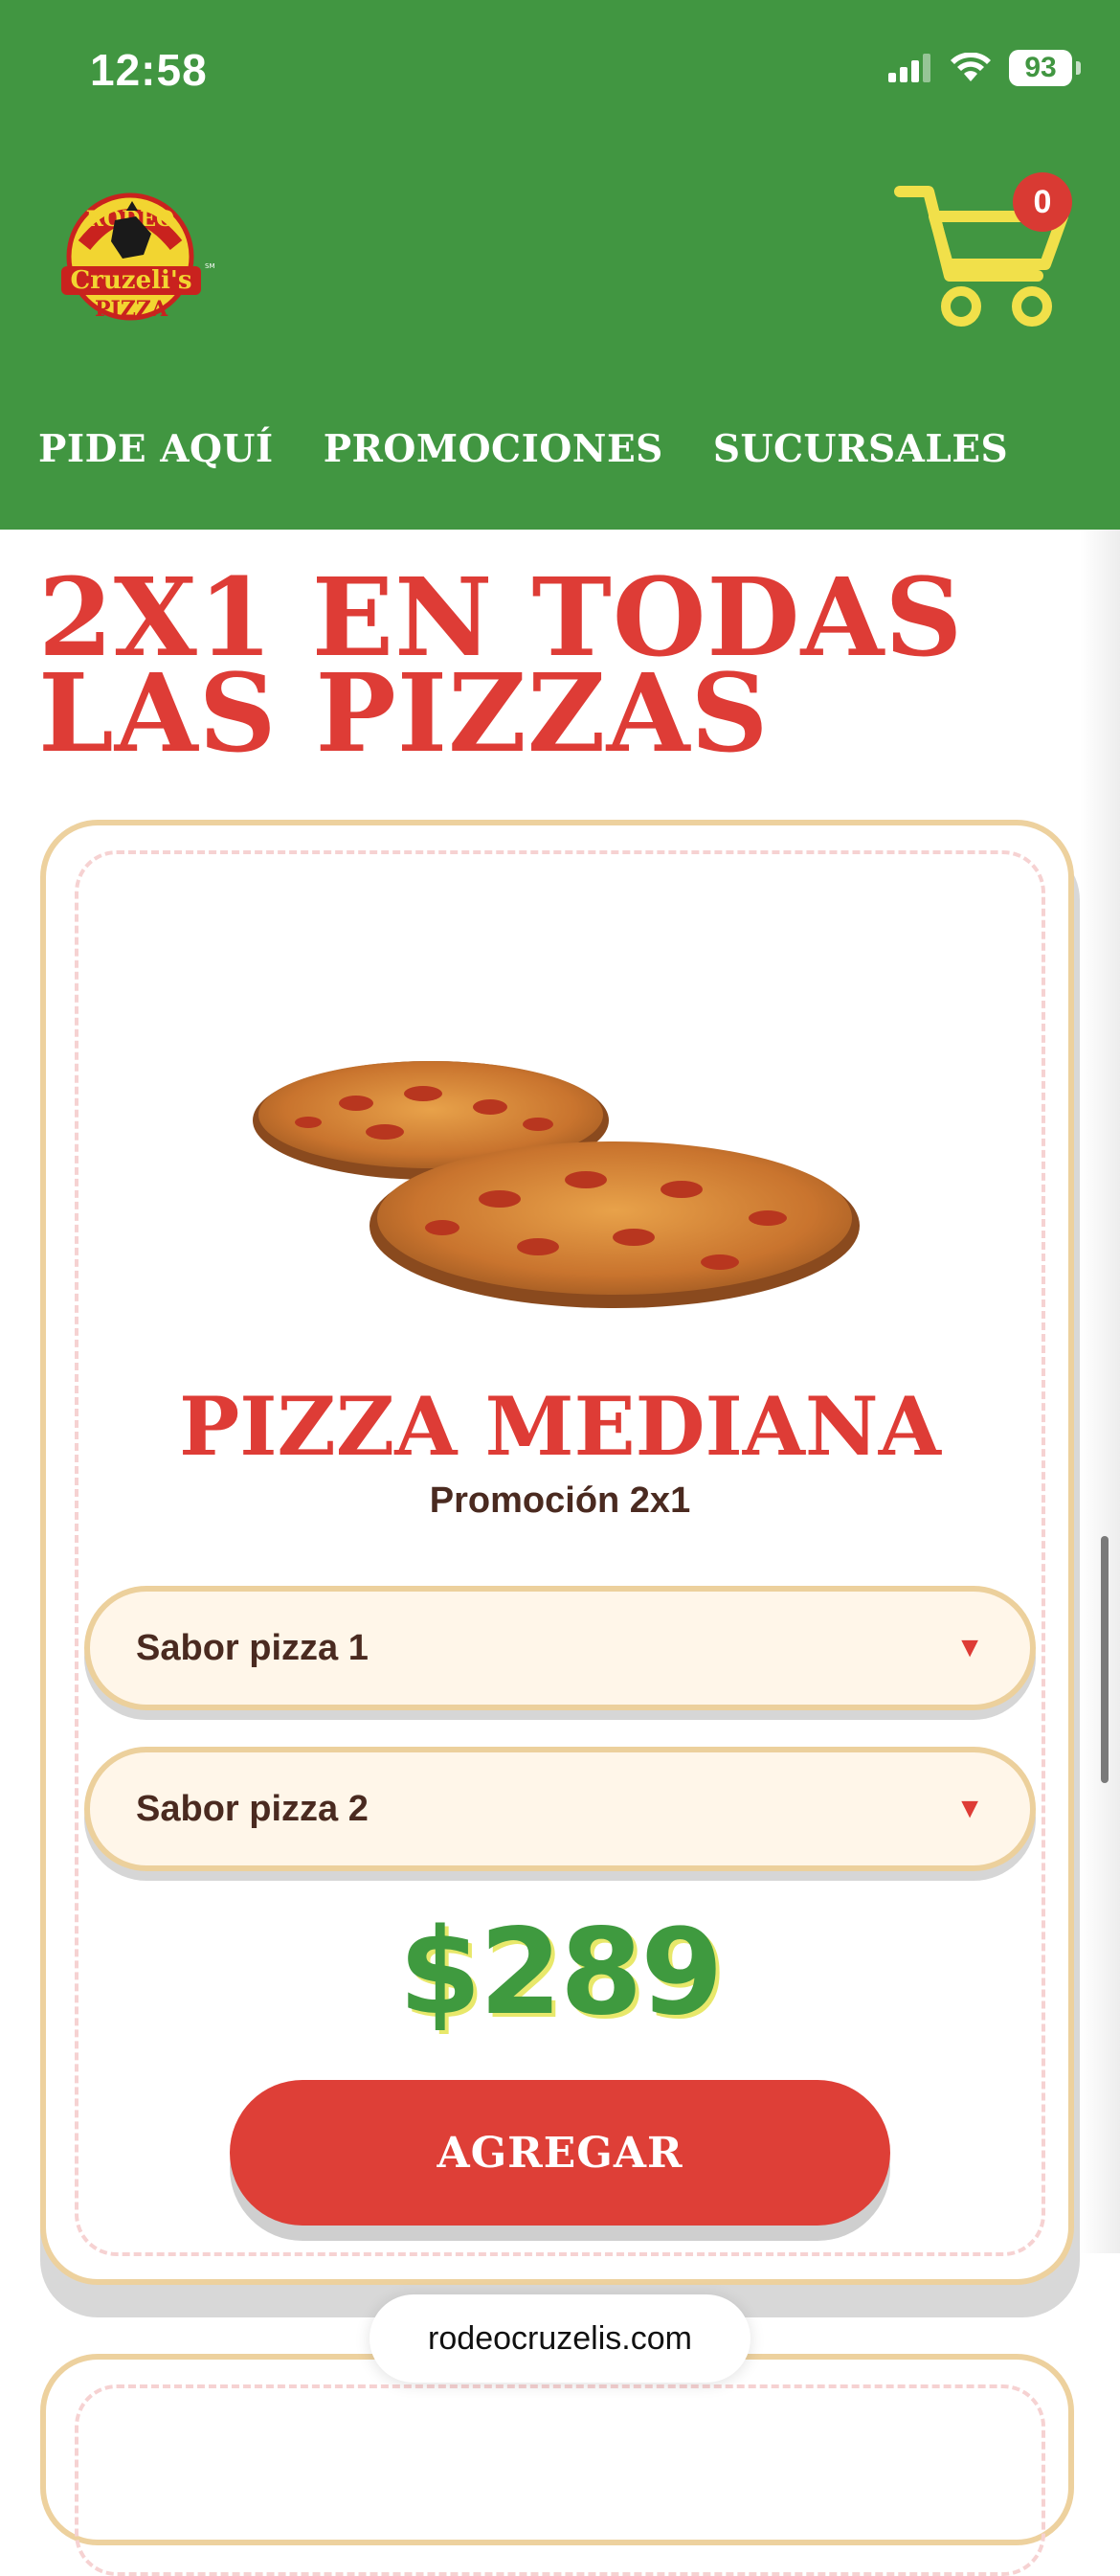  Describe the element at coordinates (131, 280) in the screenshot. I see `svg-text: Cruzeli's` at that location.